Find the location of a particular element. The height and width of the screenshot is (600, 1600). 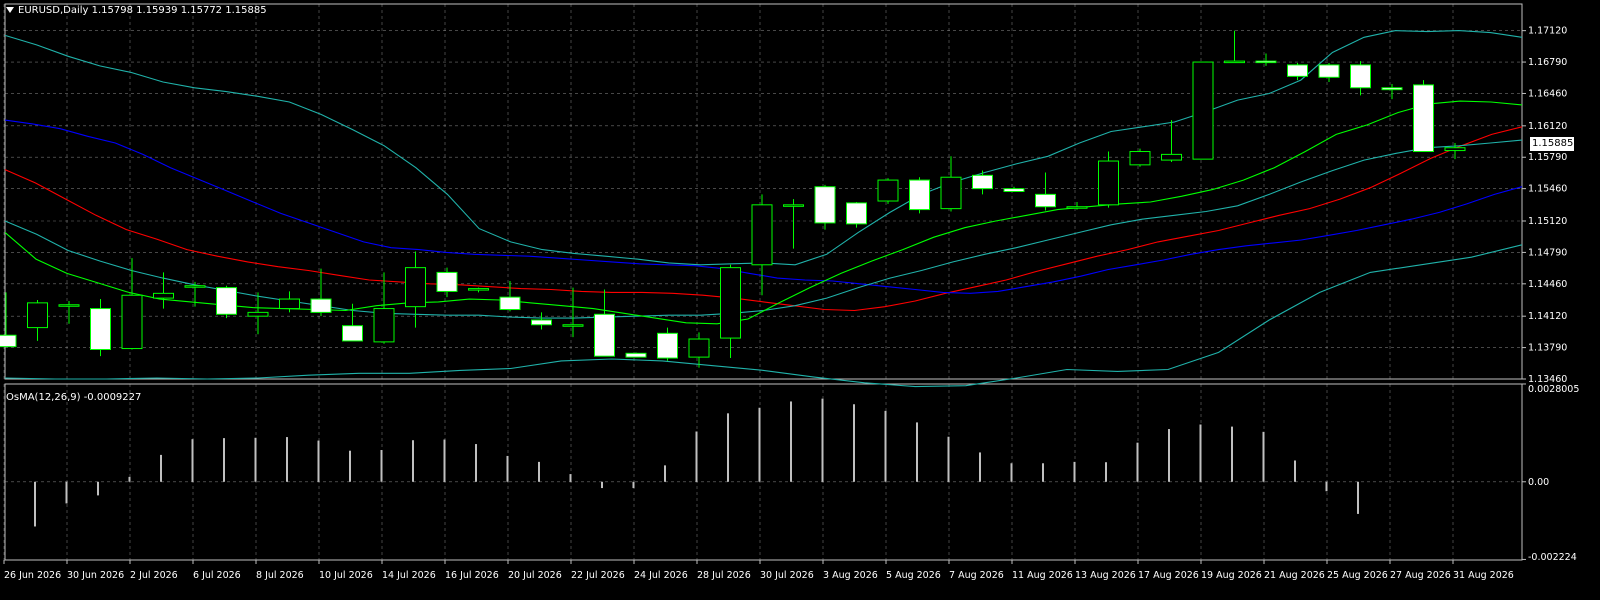

date-label: 16 Jul 2026 is located at coordinates (472, 575).